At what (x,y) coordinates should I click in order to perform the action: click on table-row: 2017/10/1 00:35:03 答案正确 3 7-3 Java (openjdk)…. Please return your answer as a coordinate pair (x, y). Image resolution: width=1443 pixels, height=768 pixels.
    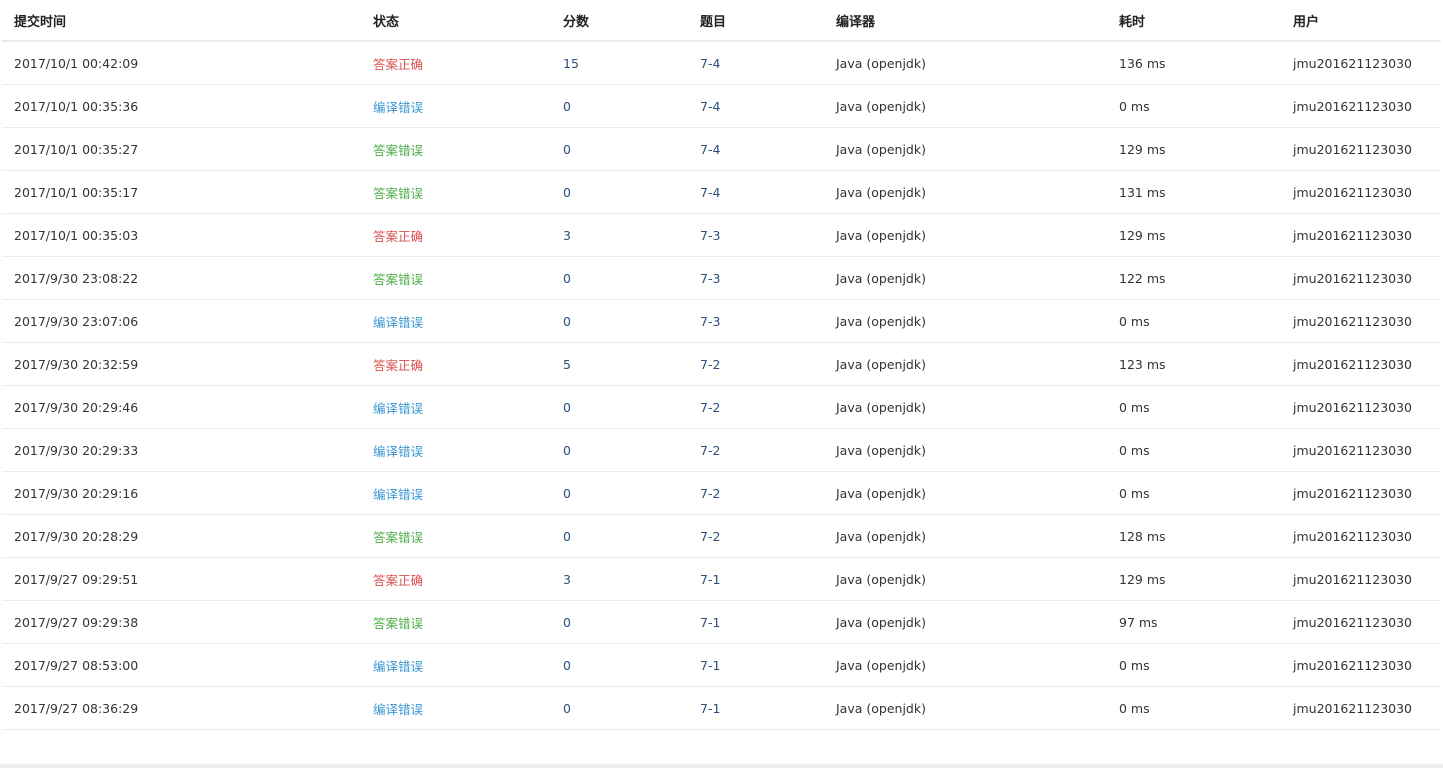
    Looking at the image, I should click on (721, 235).